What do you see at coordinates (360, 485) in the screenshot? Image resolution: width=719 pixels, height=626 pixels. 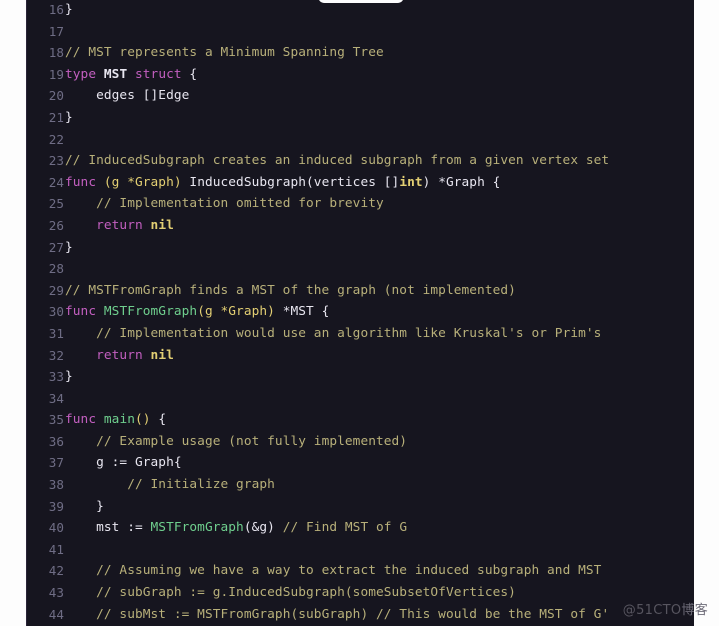 I see `code-line: 38 // Initialize graph` at bounding box center [360, 485].